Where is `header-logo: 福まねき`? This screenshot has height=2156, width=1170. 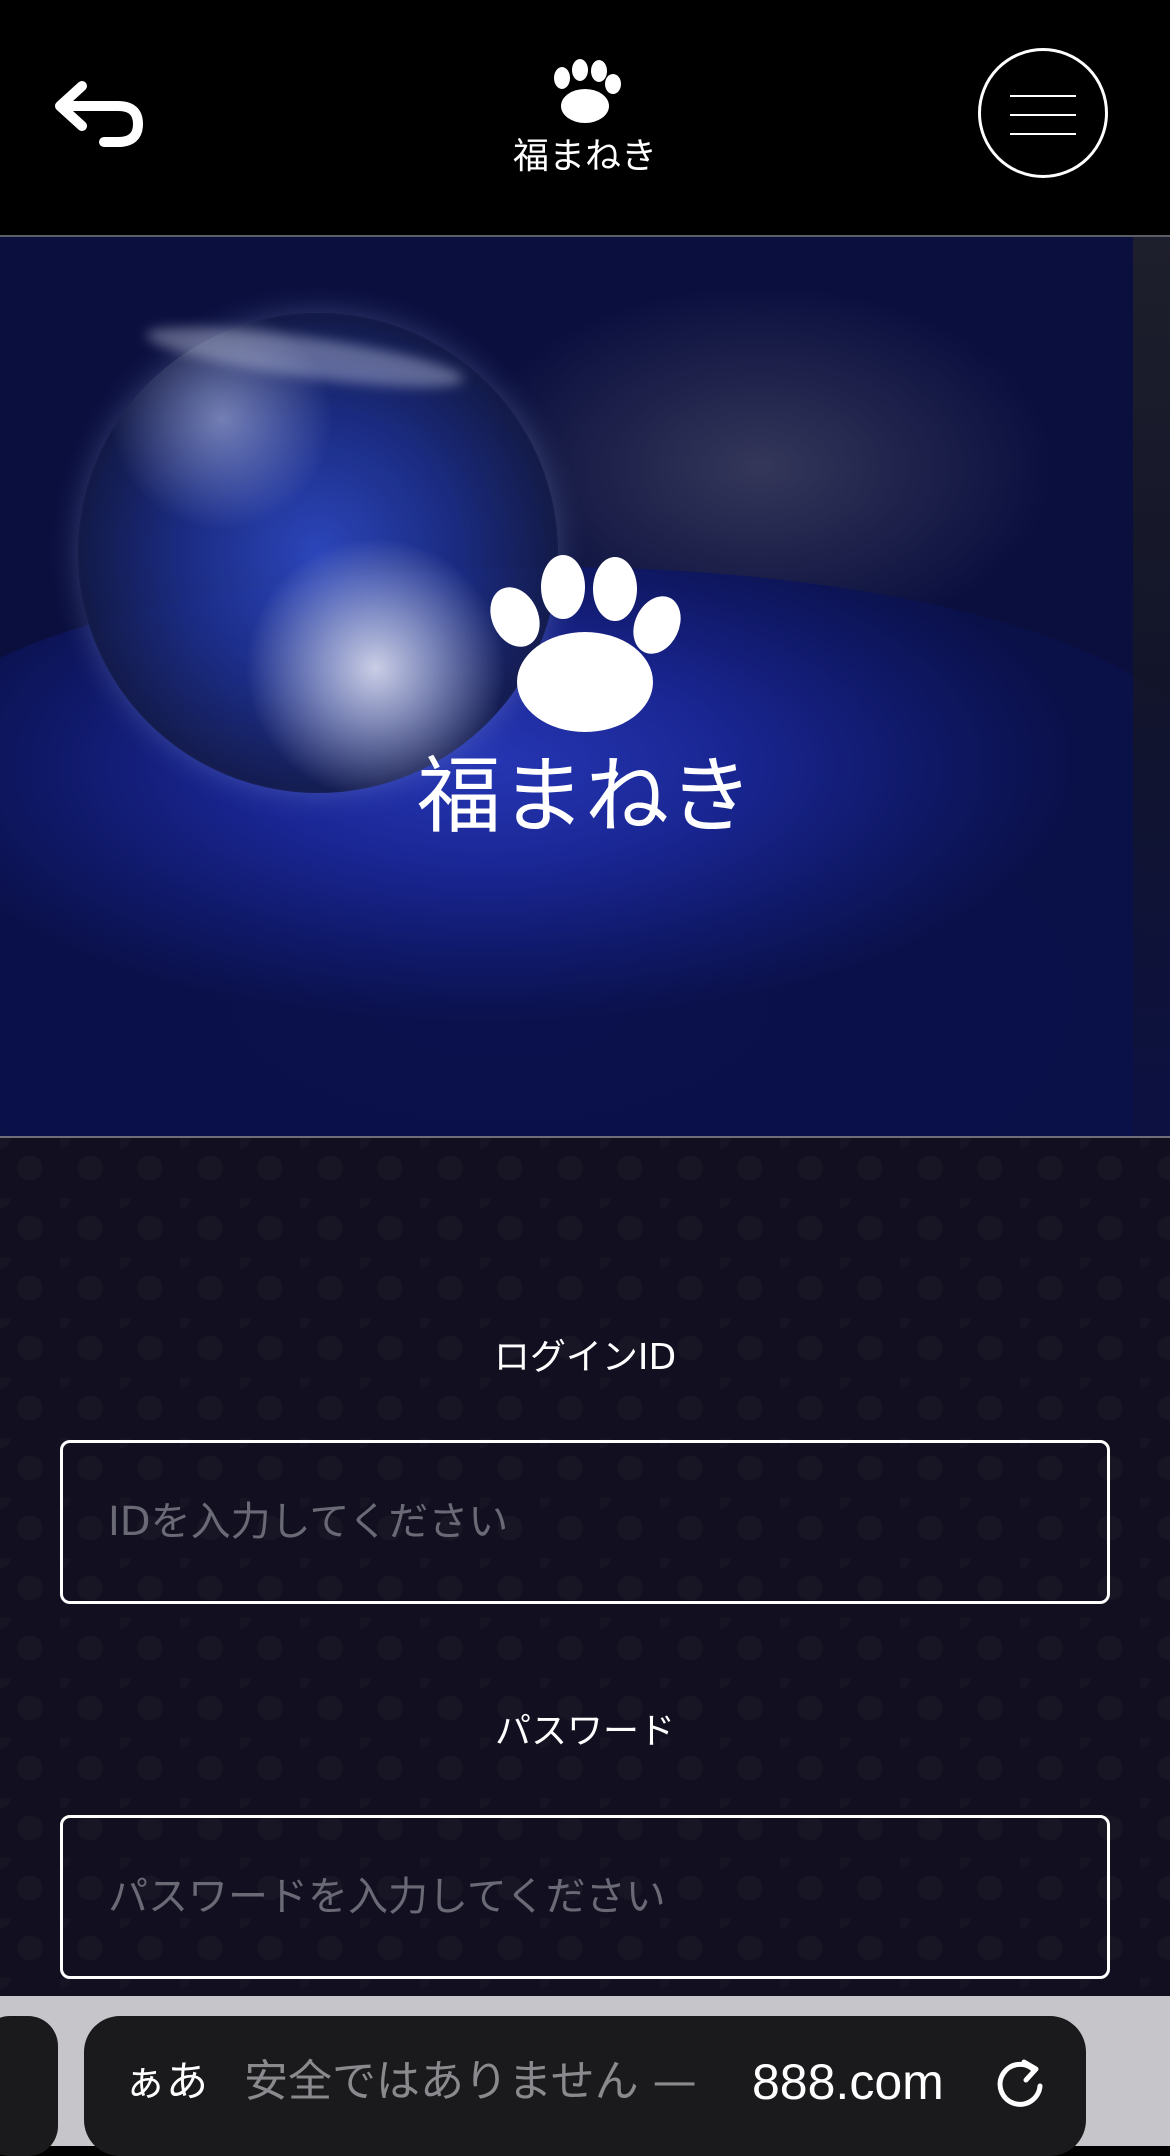
header-logo: 福まねき is located at coordinates (585, 116).